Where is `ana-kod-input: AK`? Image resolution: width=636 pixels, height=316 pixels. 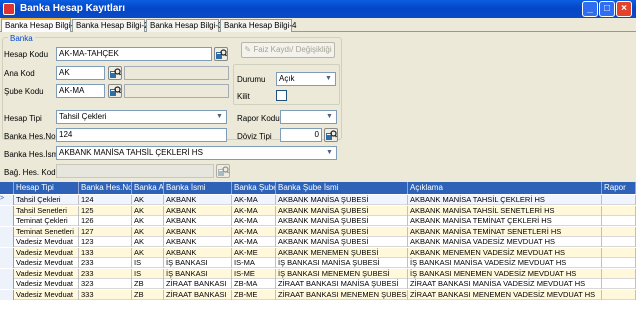 ana-kod-input: AK is located at coordinates (80, 73).